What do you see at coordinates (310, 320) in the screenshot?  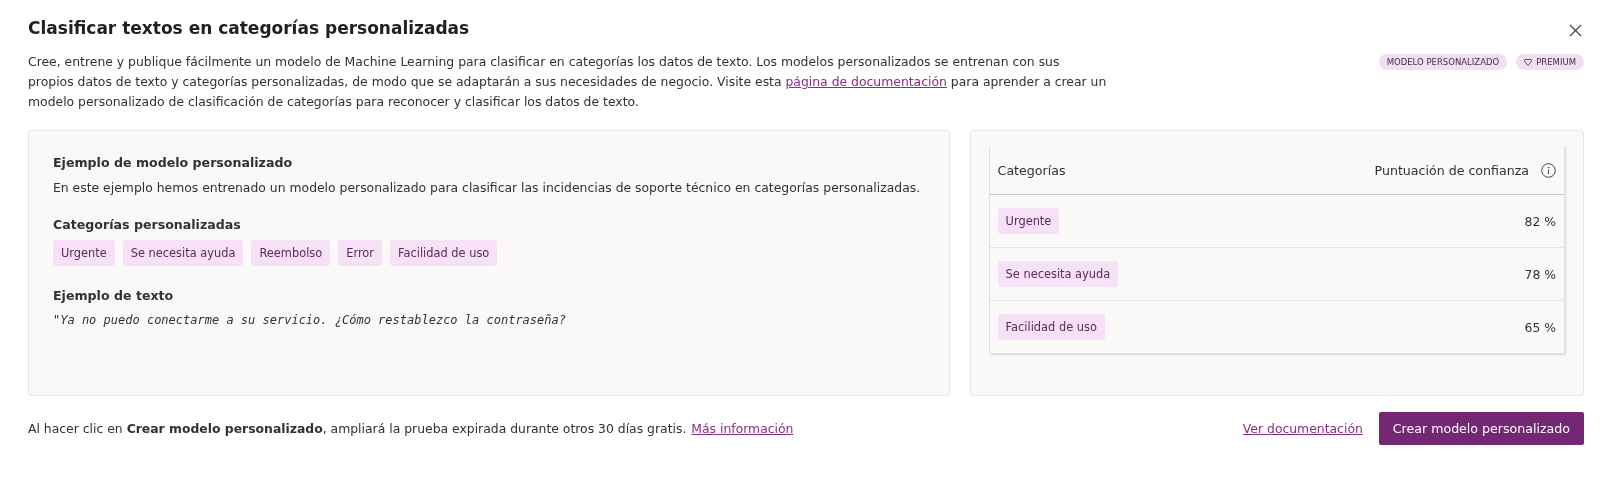 I see `sample-text: "Ya no puedo conectarme a su servicio. ¿Cómo restablezco la contraseña?` at bounding box center [310, 320].